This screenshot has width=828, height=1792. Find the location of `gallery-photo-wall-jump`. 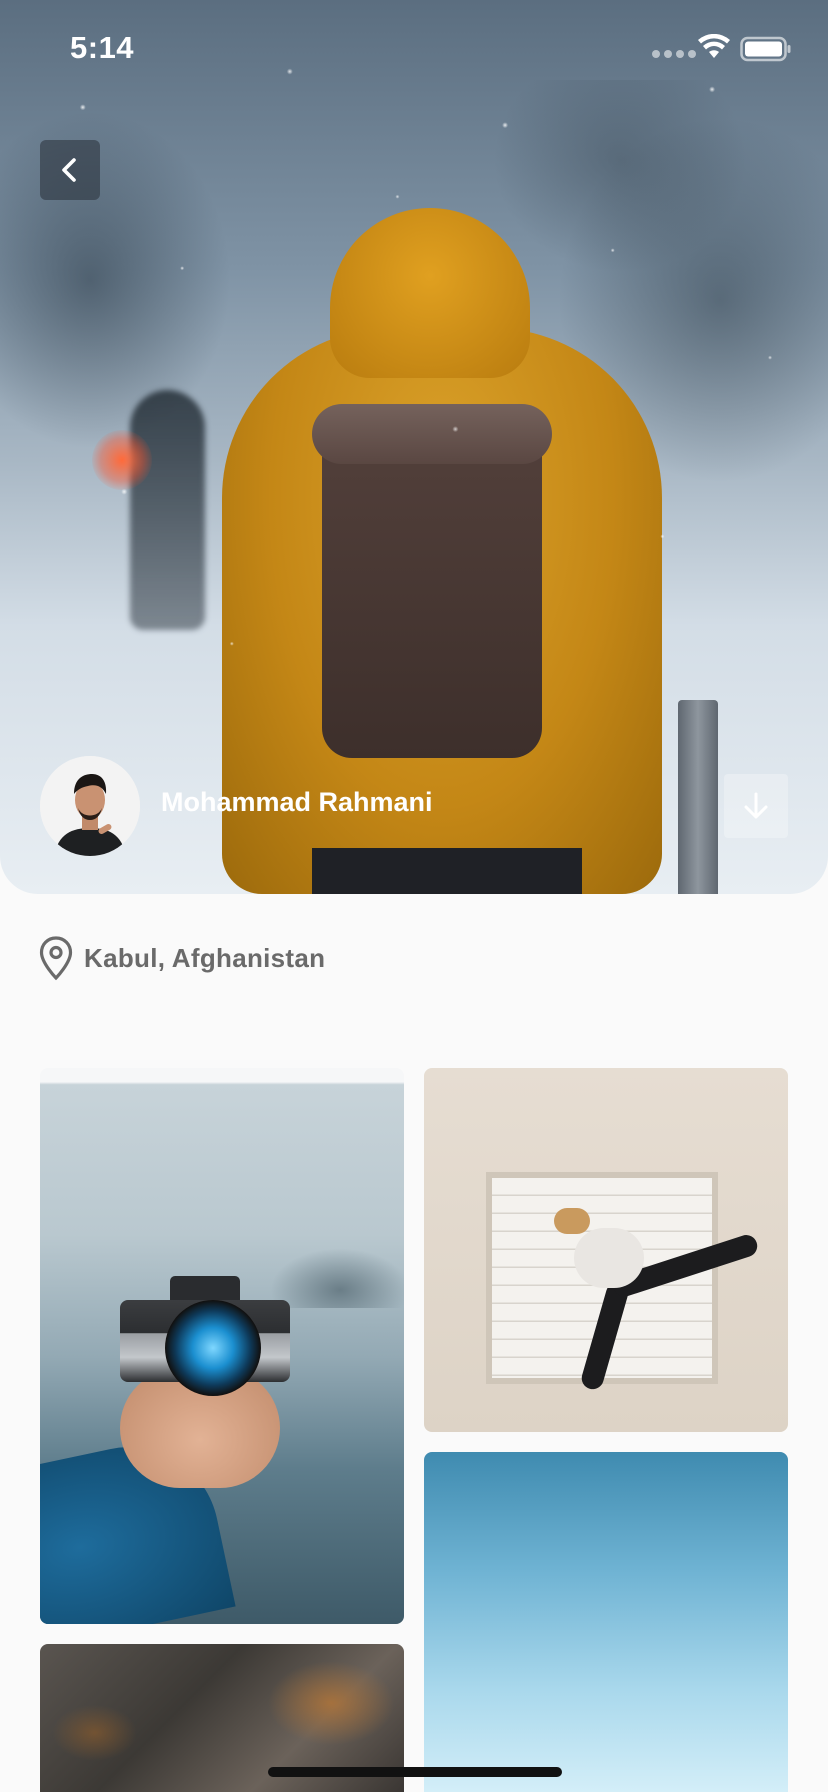

gallery-photo-wall-jump is located at coordinates (606, 1250).